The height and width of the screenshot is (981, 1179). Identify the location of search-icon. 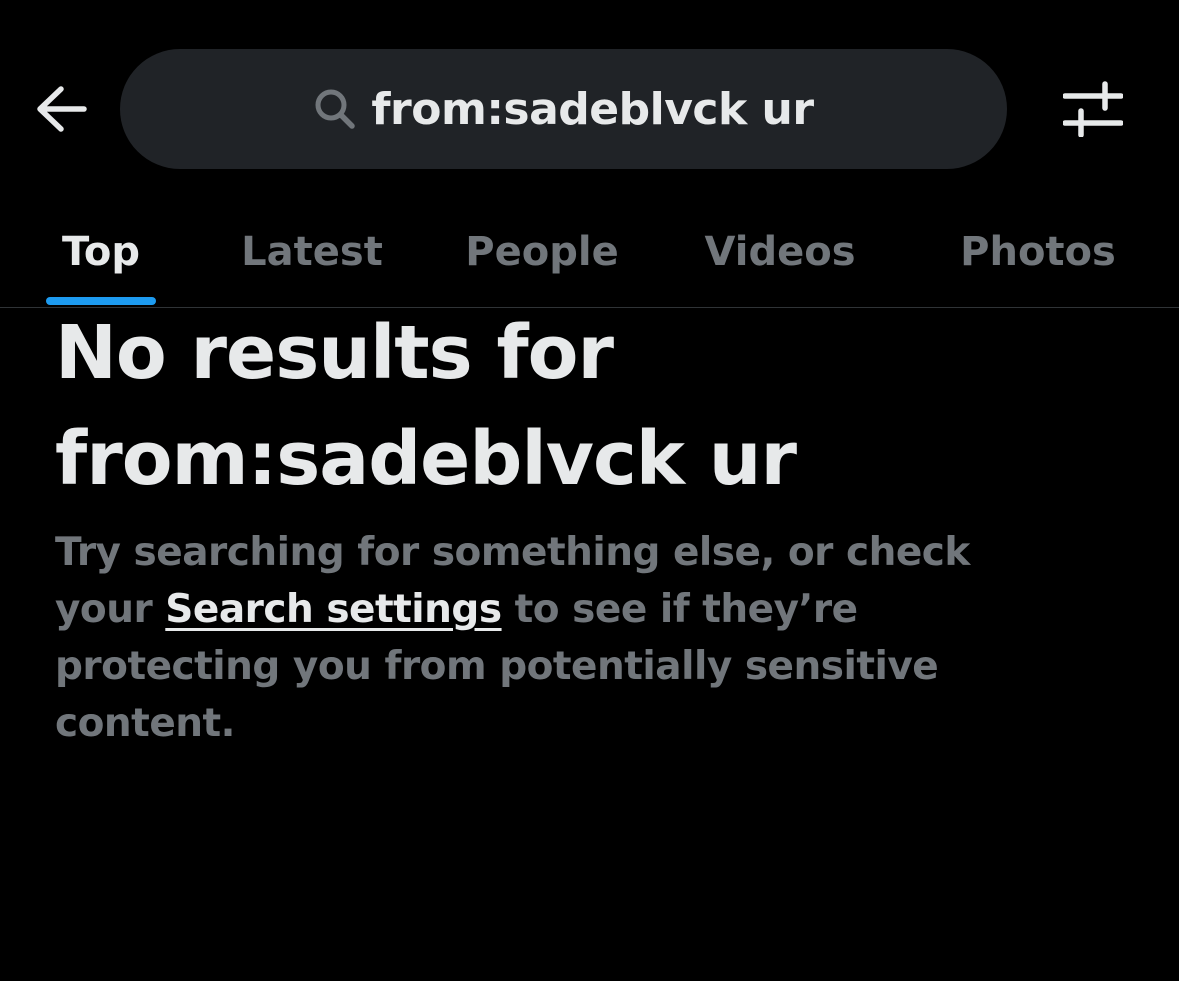
(335, 109).